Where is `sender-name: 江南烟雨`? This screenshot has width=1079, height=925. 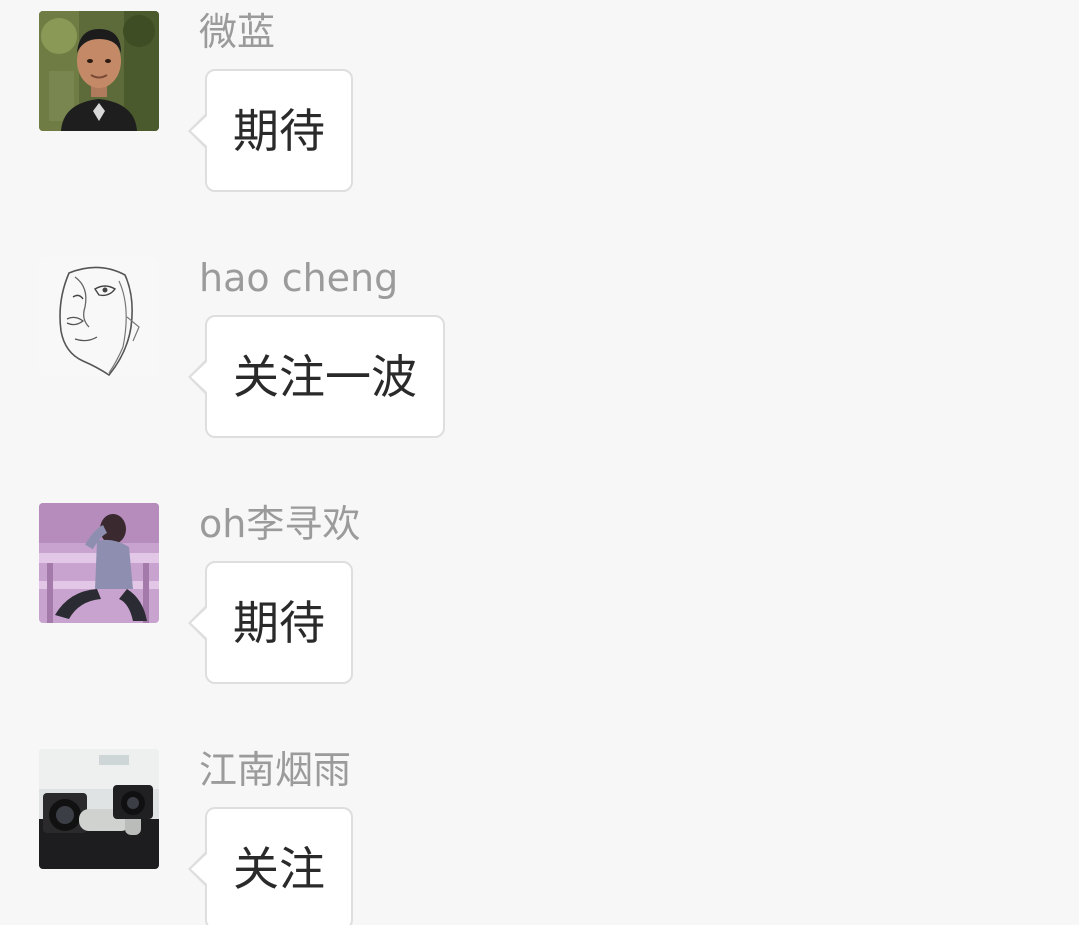 sender-name: 江南烟雨 is located at coordinates (275, 770).